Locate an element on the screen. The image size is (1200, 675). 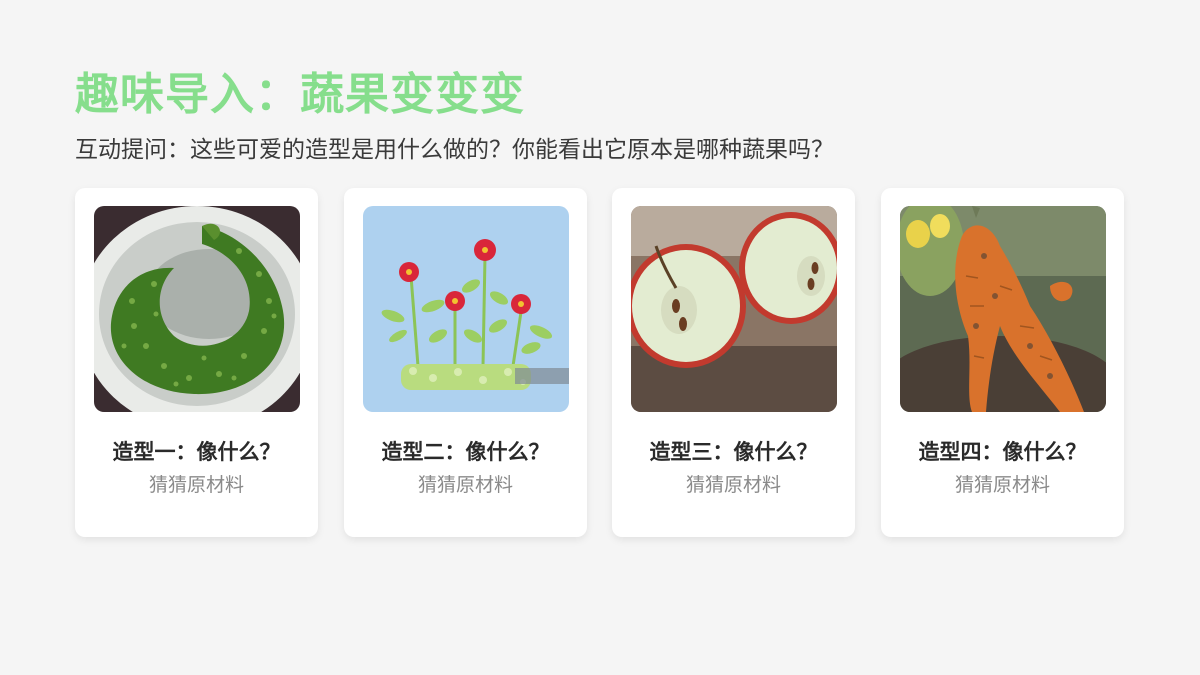
carrot-image is located at coordinates (1003, 309).